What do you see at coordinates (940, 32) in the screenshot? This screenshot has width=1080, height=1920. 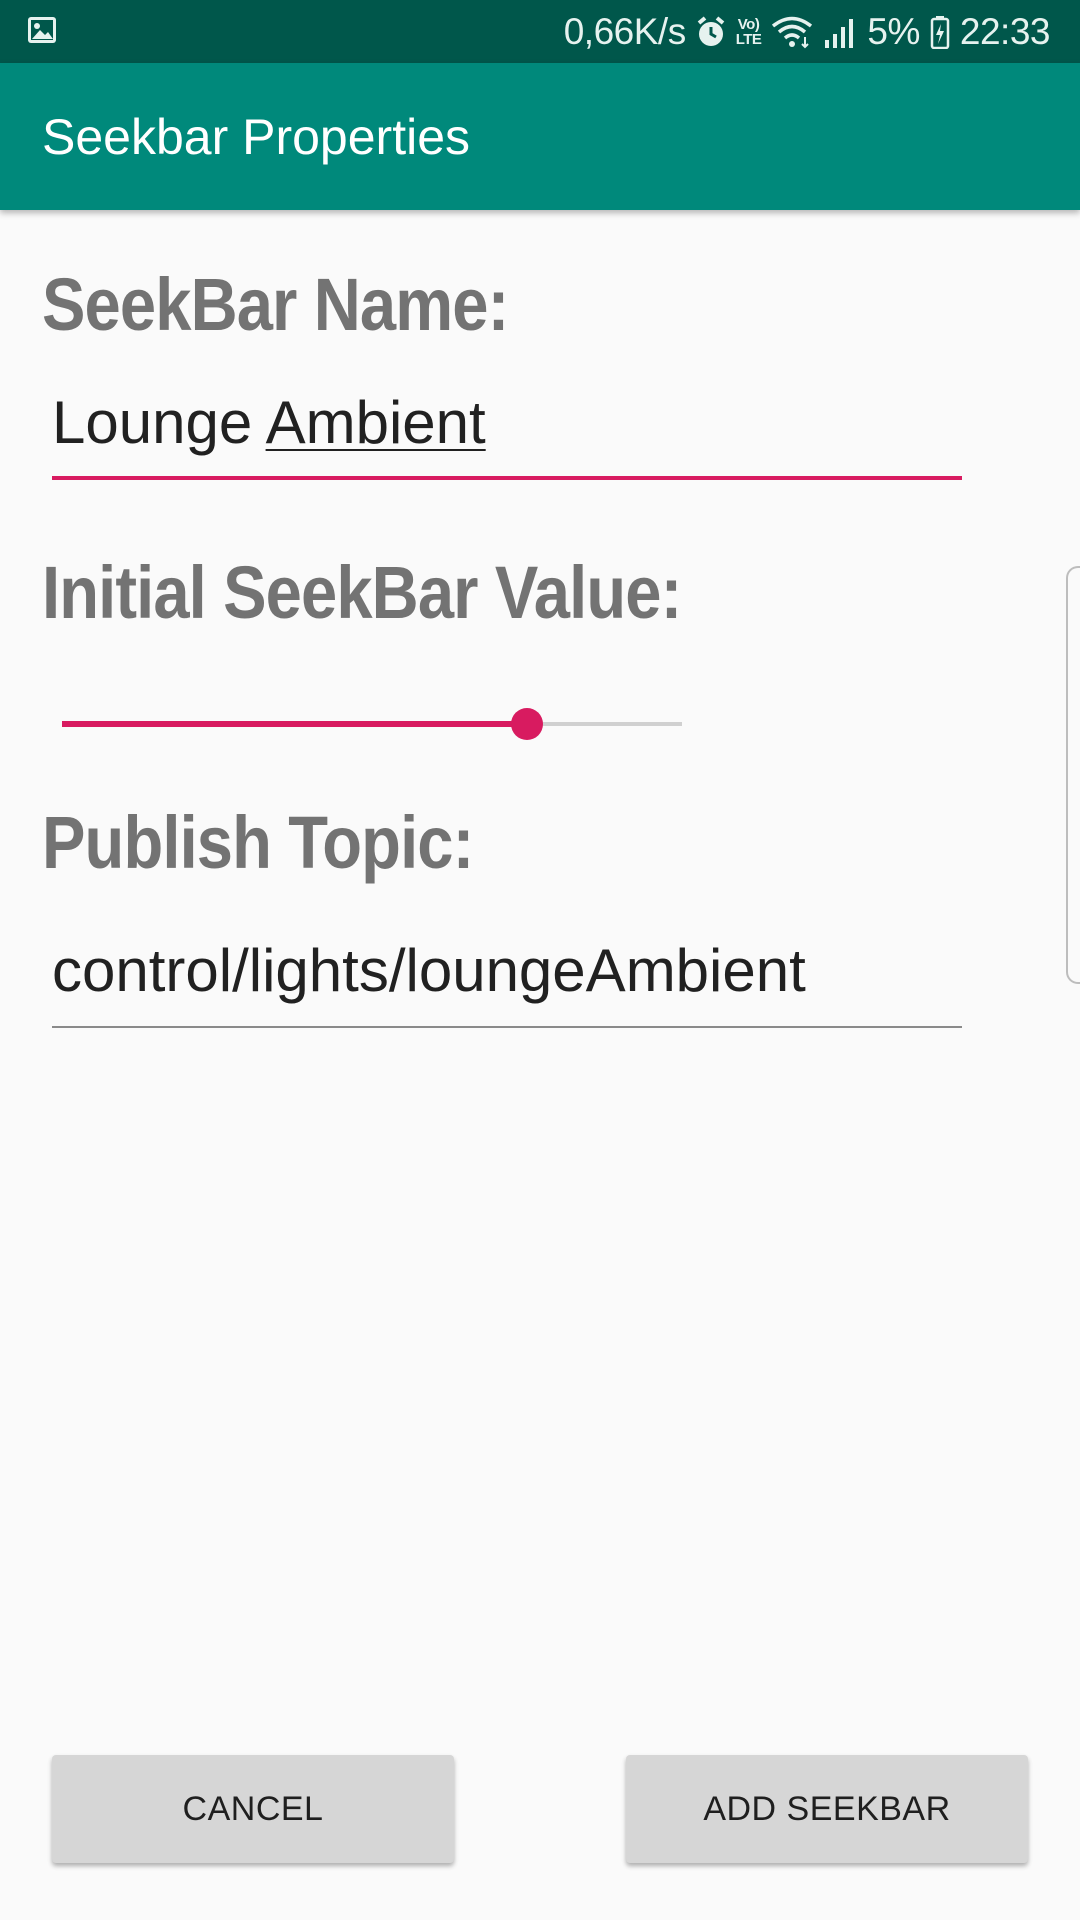 I see `battery-icon` at bounding box center [940, 32].